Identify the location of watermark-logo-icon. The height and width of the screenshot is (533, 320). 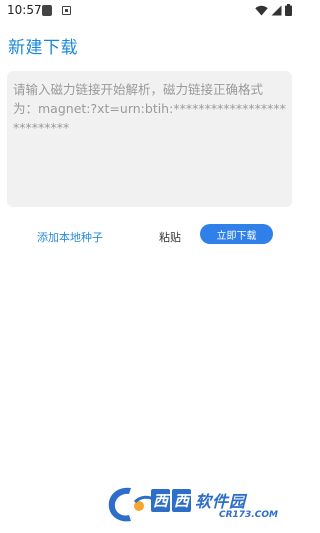
(132, 504).